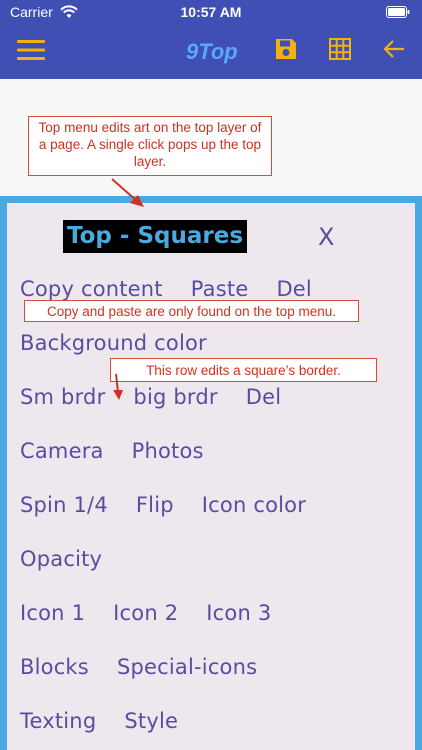  I want to click on flip-button: Flip, so click(155, 505).